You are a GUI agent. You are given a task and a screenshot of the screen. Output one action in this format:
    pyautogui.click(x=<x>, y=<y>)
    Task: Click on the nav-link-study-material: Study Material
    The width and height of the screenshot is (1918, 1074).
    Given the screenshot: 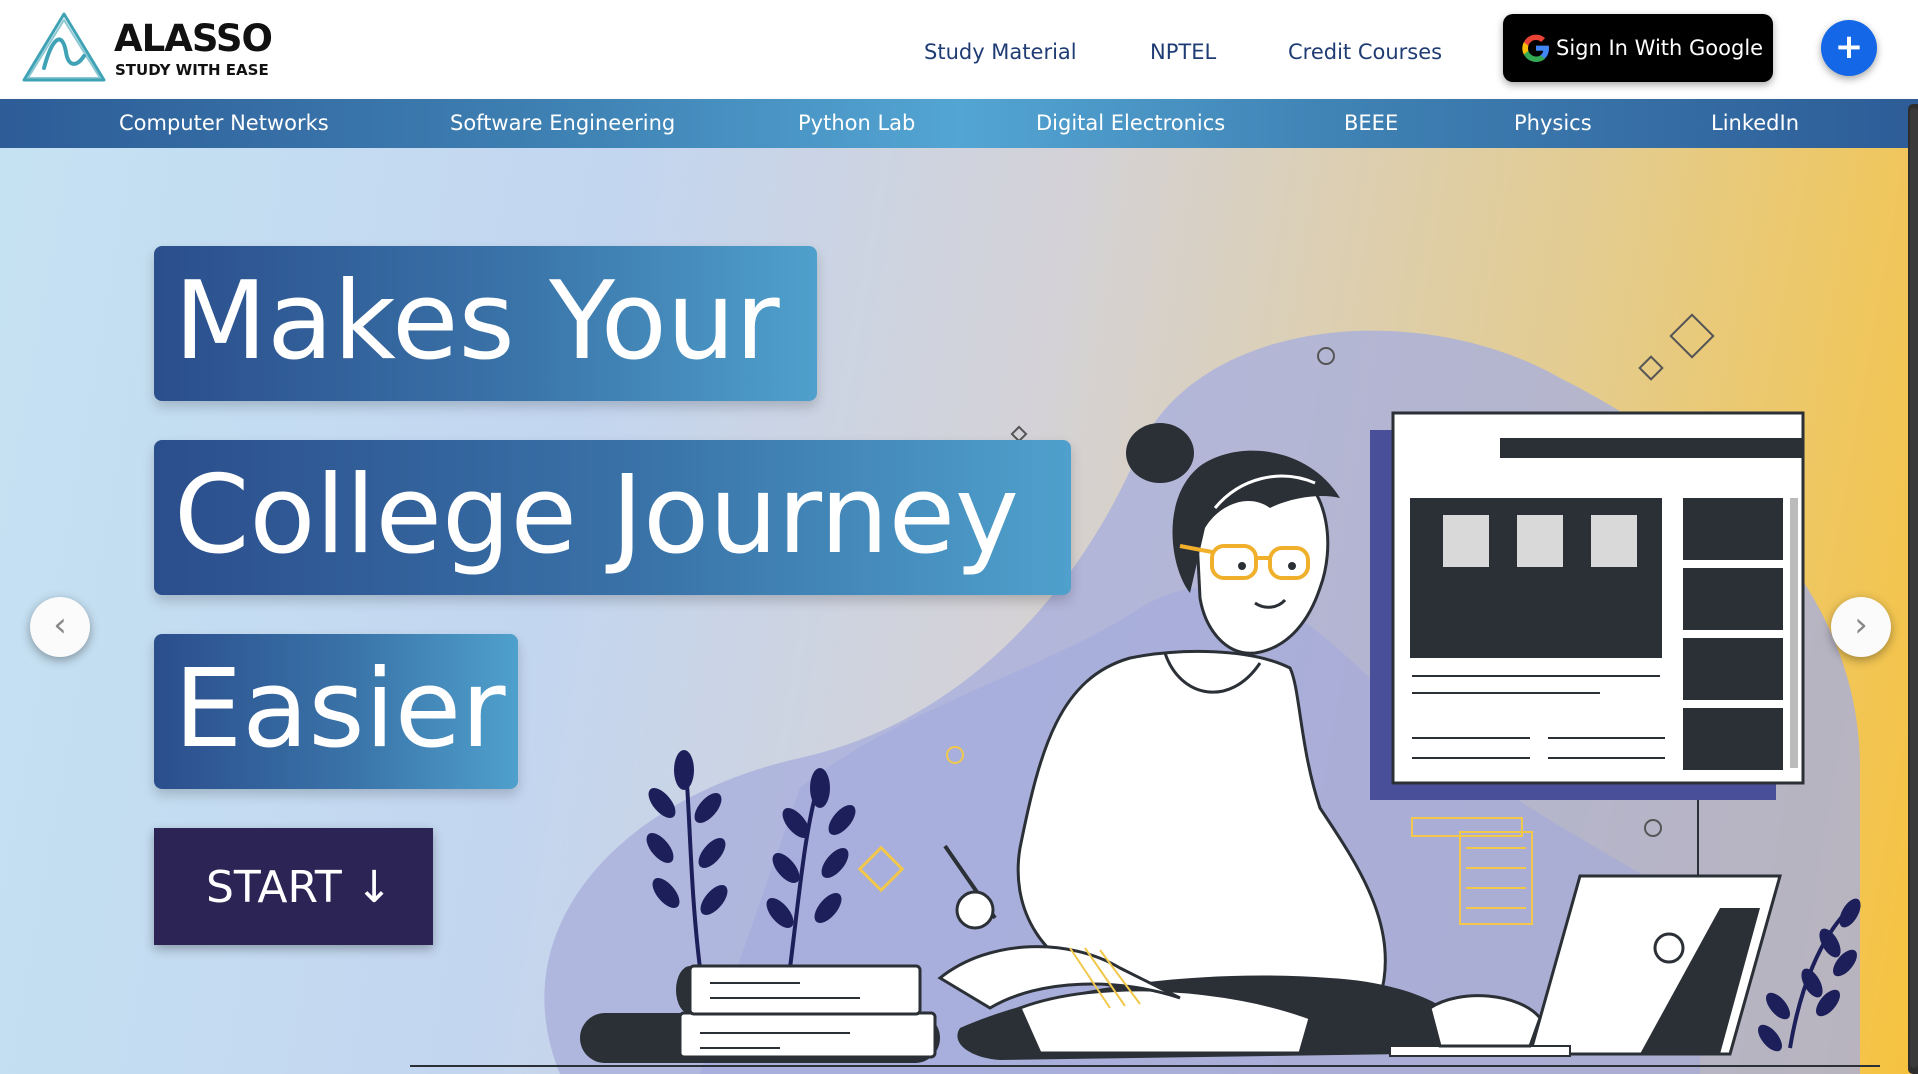 What is the action you would take?
    pyautogui.click(x=1000, y=52)
    